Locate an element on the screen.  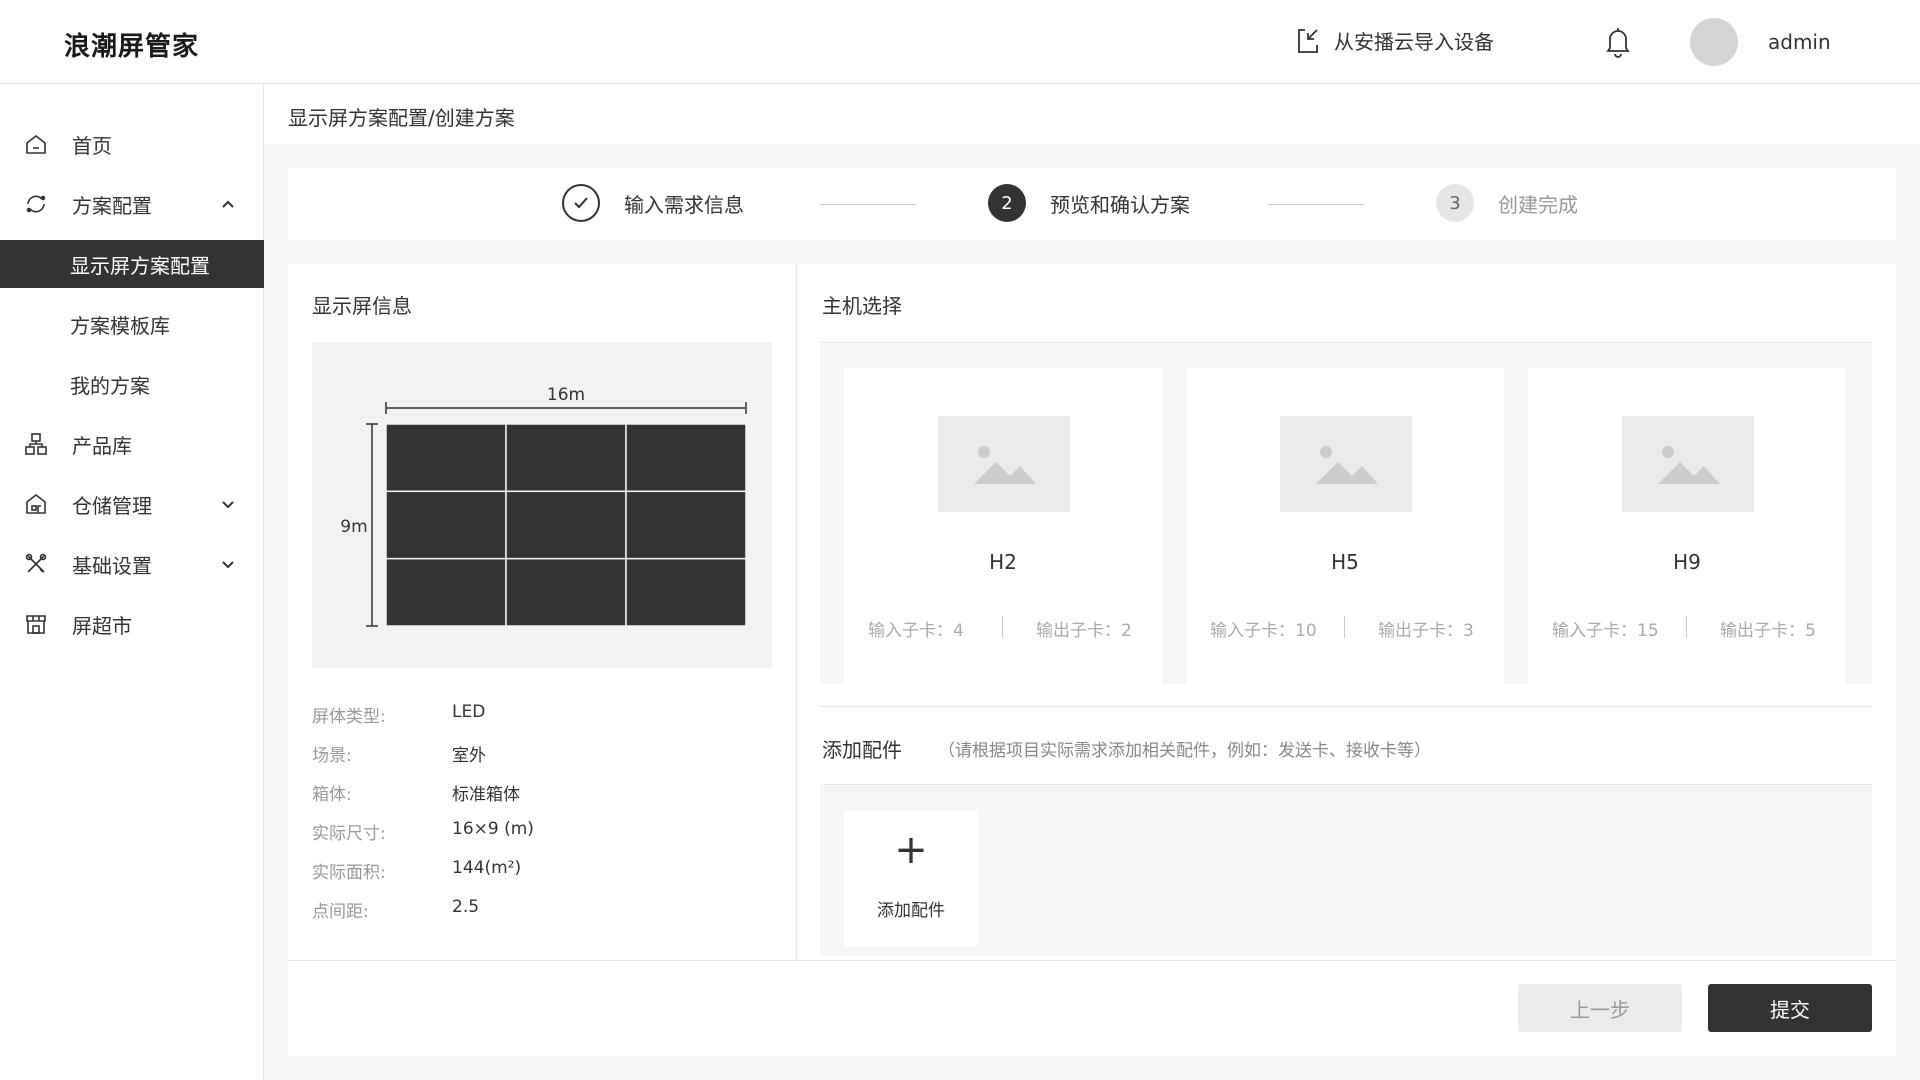
spec-value: 16×9 (m) is located at coordinates (493, 829).